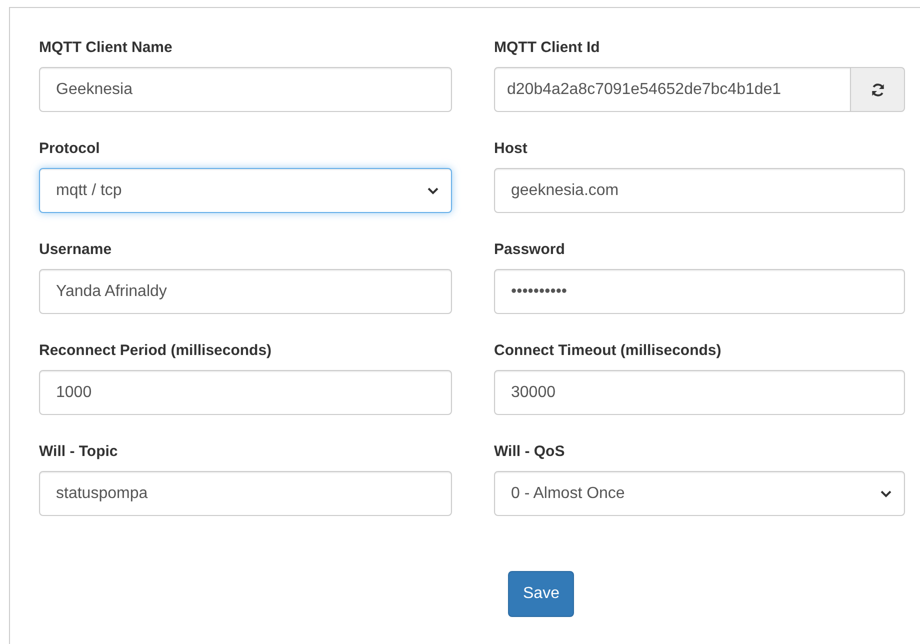  I want to click on field-label: Reconnect Period (milliseconds), so click(155, 351).